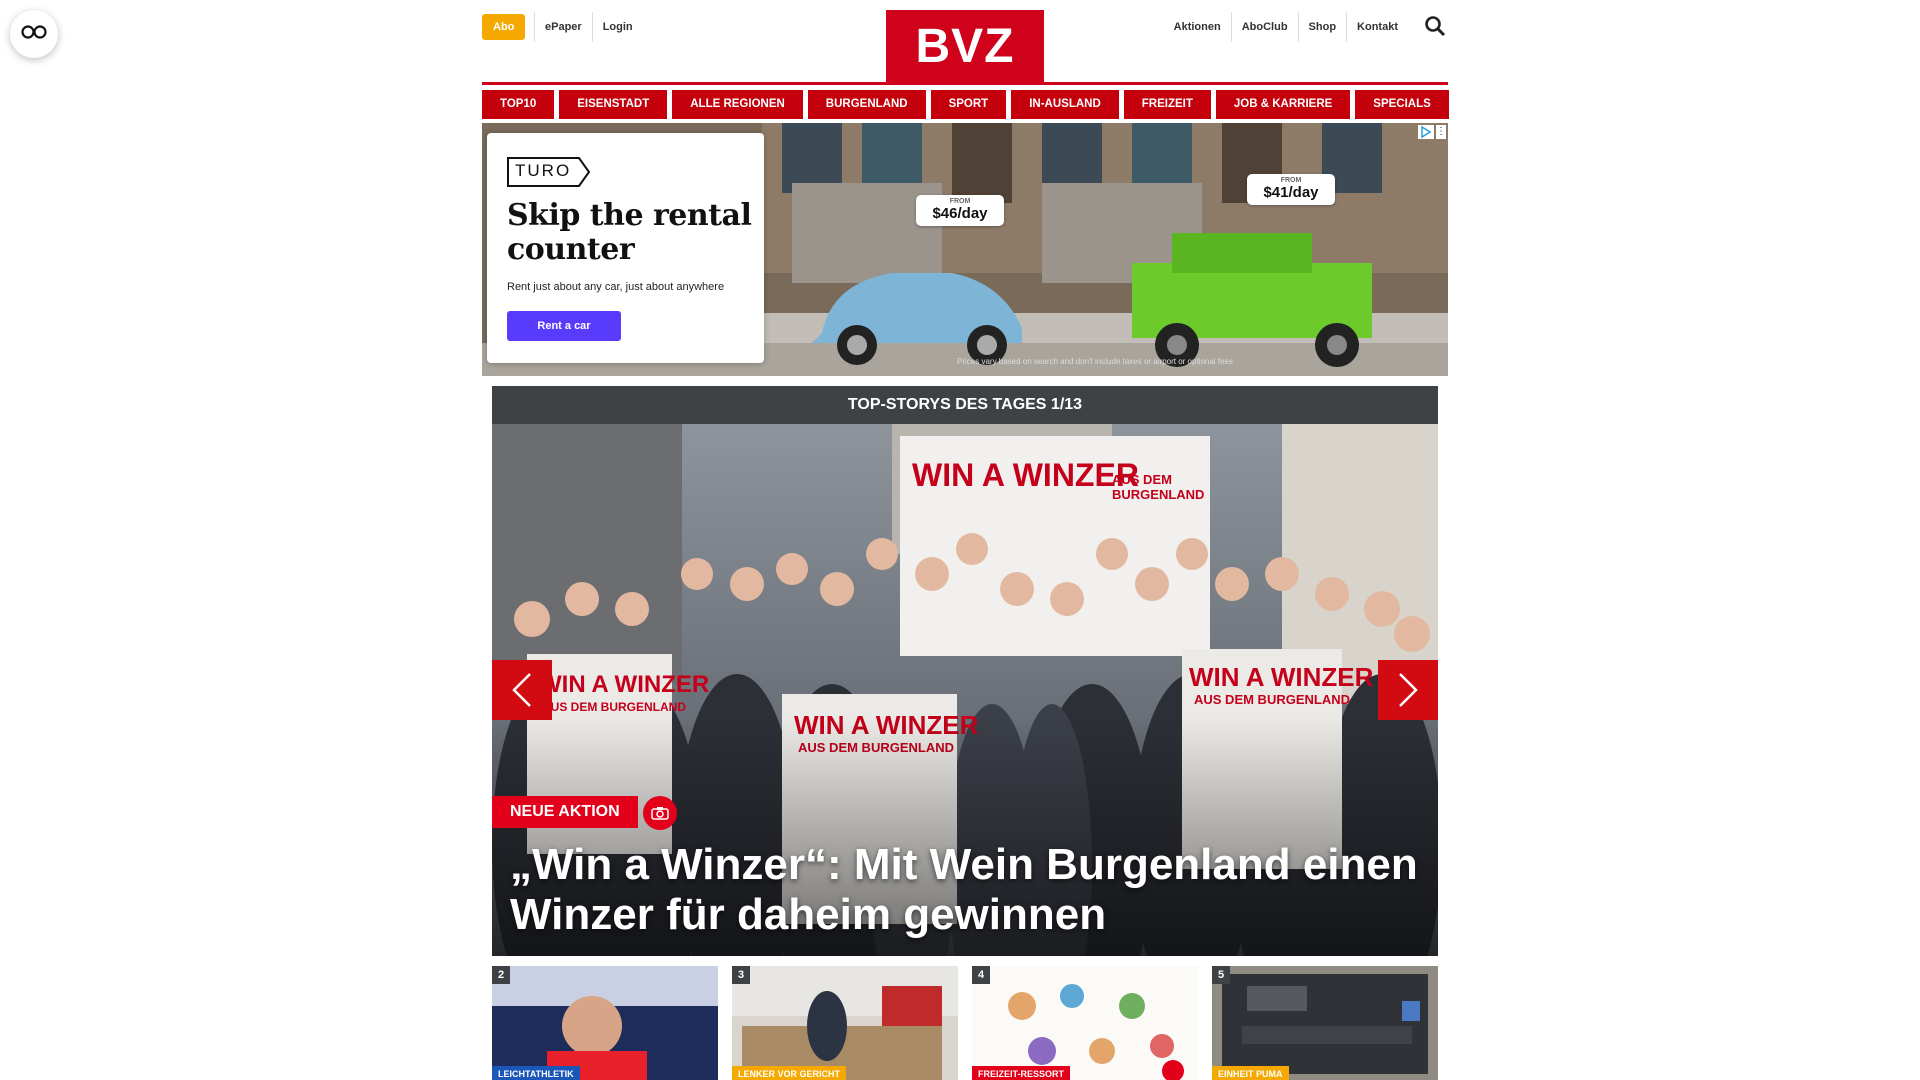 The width and height of the screenshot is (1920, 1080). I want to click on teaser-category: LEICHTATHLETIK, so click(536, 1073).